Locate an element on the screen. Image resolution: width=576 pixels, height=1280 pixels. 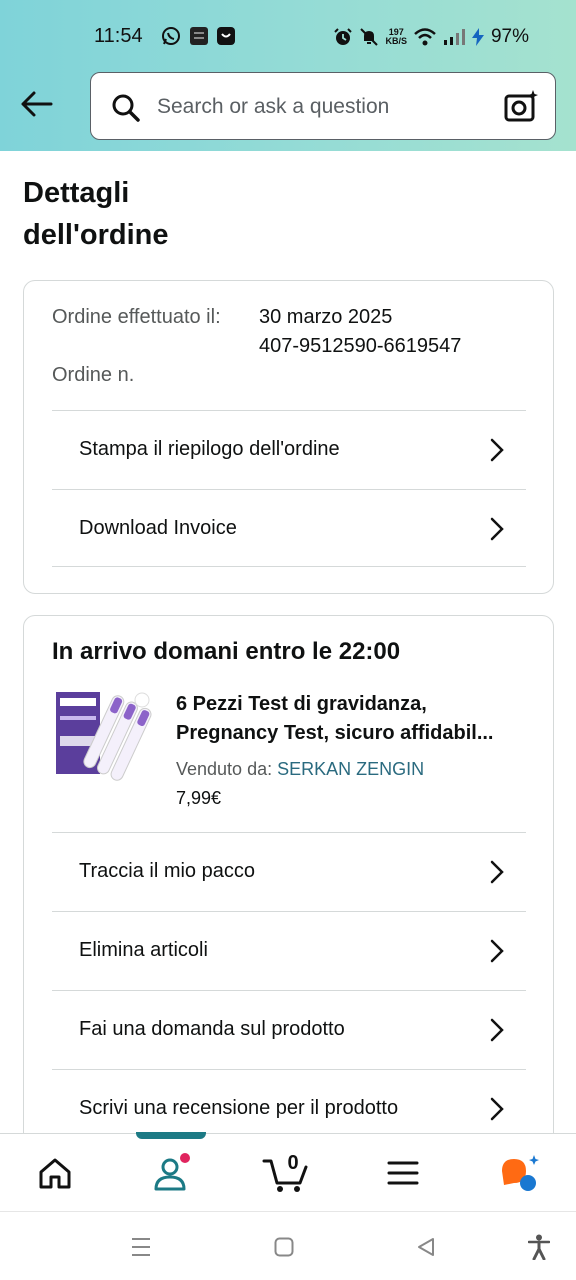
network-speed: 197 KB/S is located at coordinates (396, 36).